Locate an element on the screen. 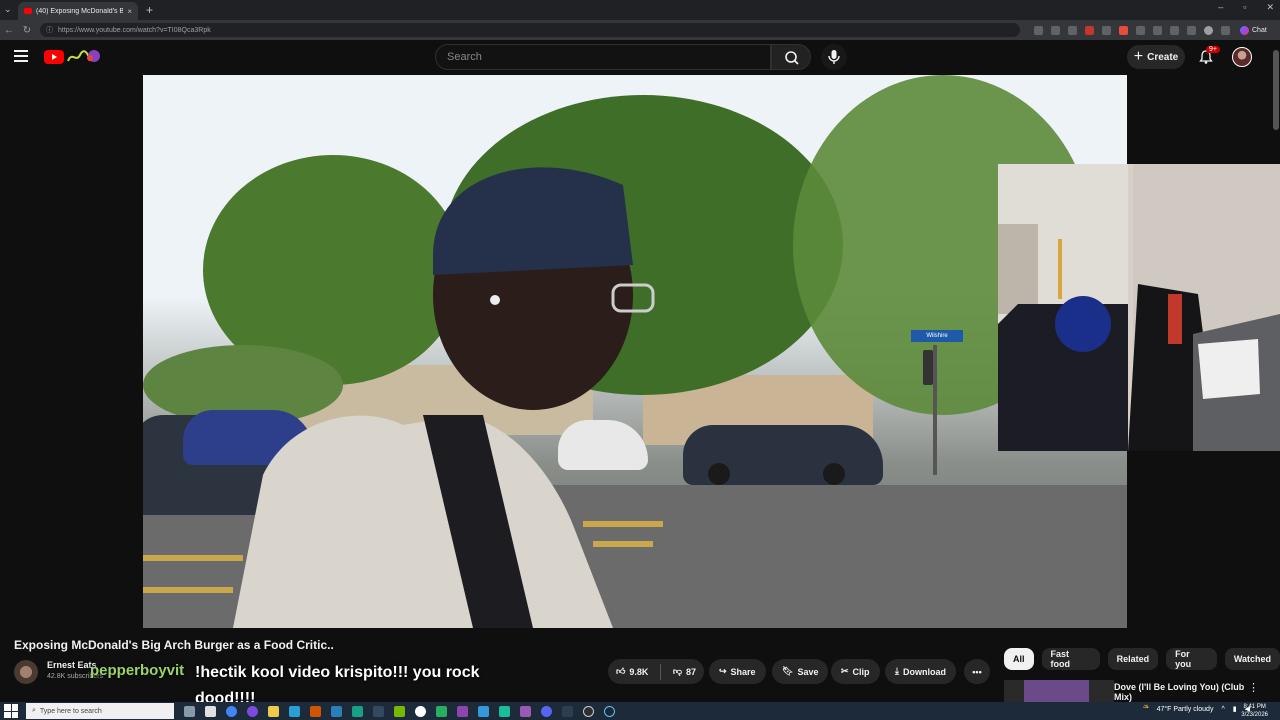 The width and height of the screenshot is (1280, 720). video-thumbnail is located at coordinates (1059, 691).